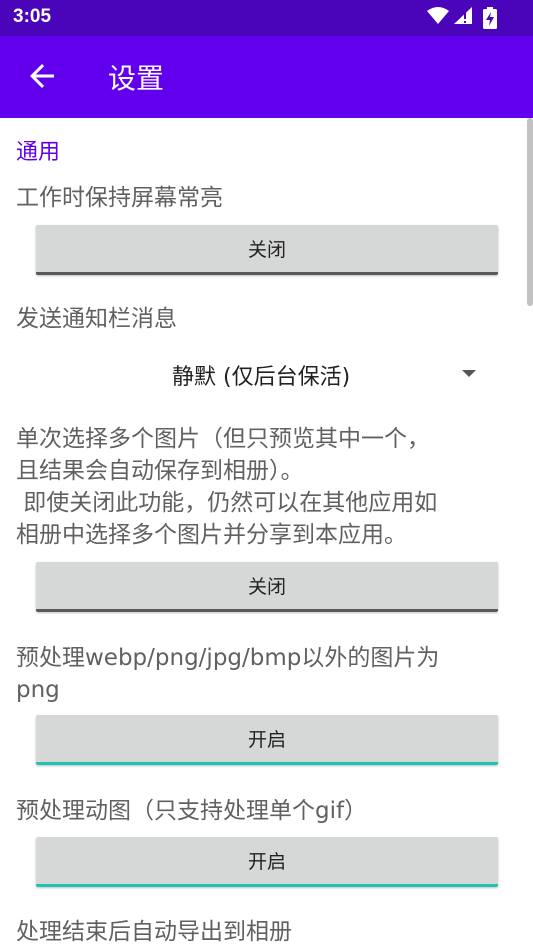 The height and width of the screenshot is (948, 533). I want to click on preprocess-format-label: 预处理webp/png/jpg/bmp以外的图片为 png, so click(266, 674).